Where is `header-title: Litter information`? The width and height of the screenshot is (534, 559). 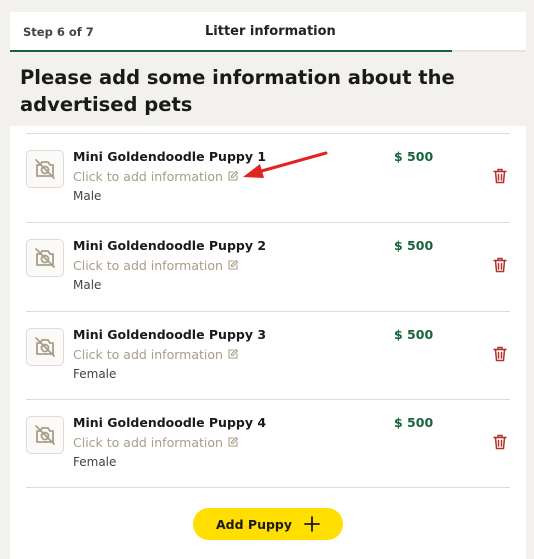 header-title: Litter information is located at coordinates (270, 31).